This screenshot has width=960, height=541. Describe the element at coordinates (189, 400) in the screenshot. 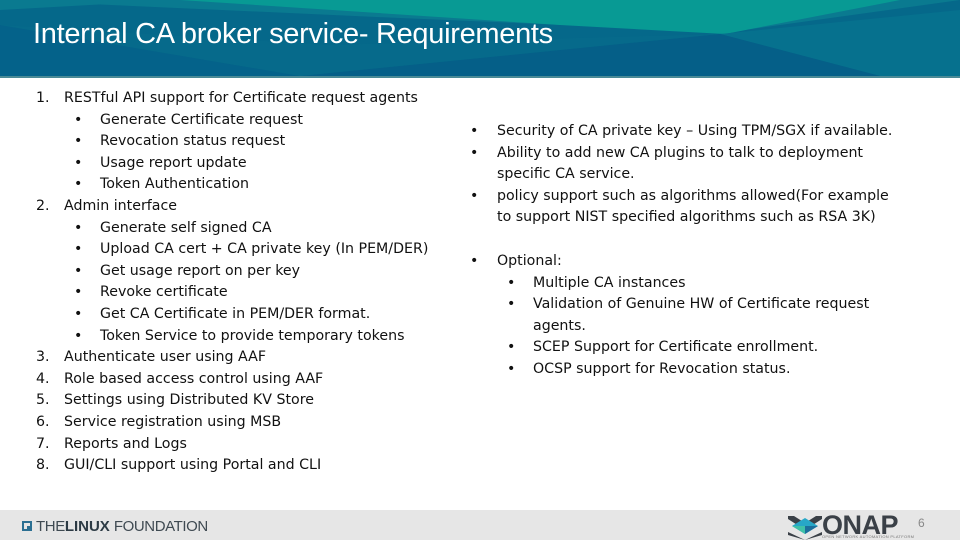

I see `item-text: Settings using Distributed KV Store` at that location.